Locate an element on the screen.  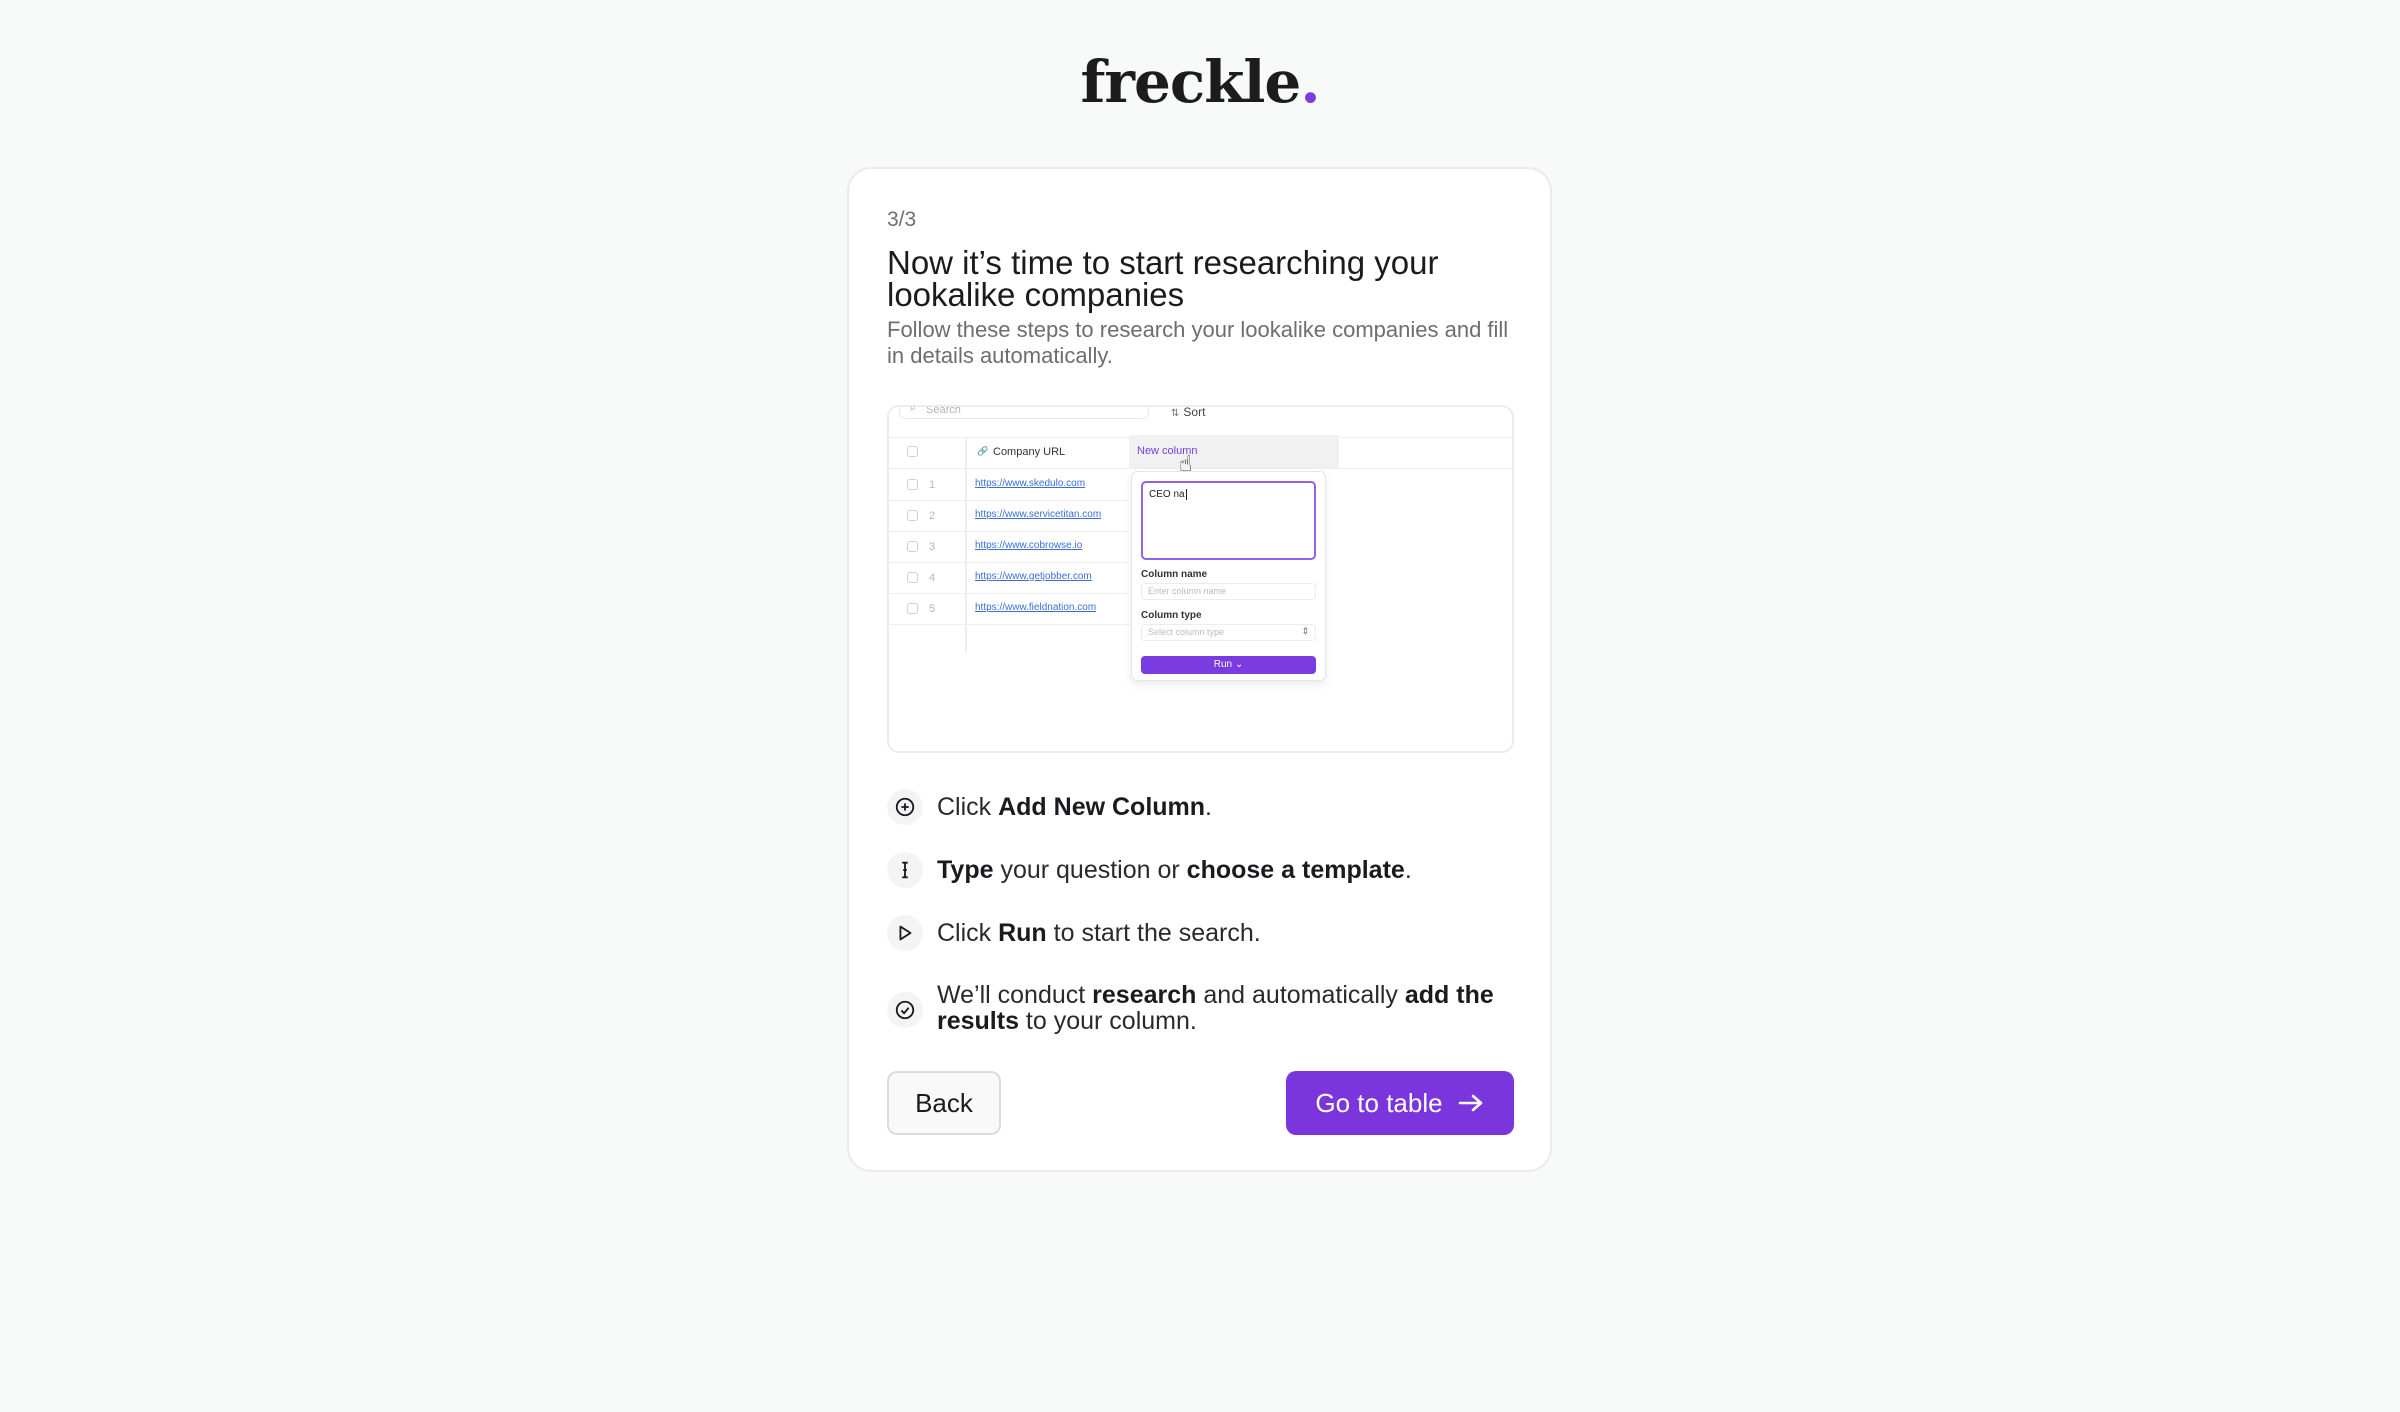
step-text: Type your question or choose a template. is located at coordinates (1224, 870).